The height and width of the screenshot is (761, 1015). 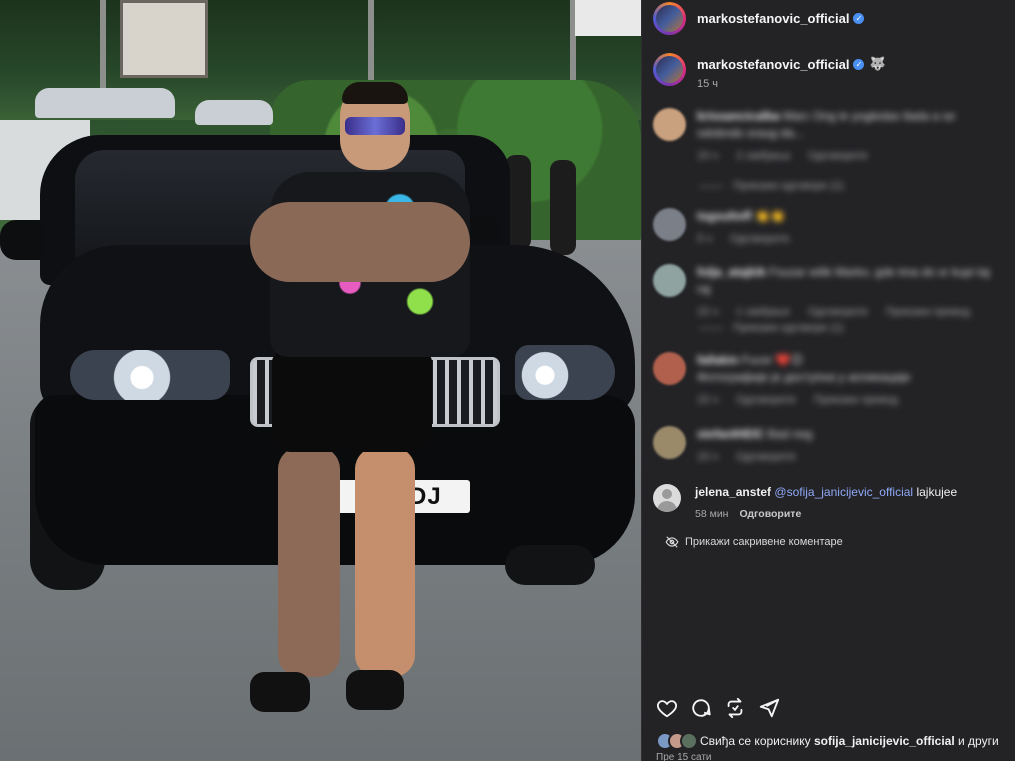 I want to click on likes-suffix: и други, so click(x=978, y=741).